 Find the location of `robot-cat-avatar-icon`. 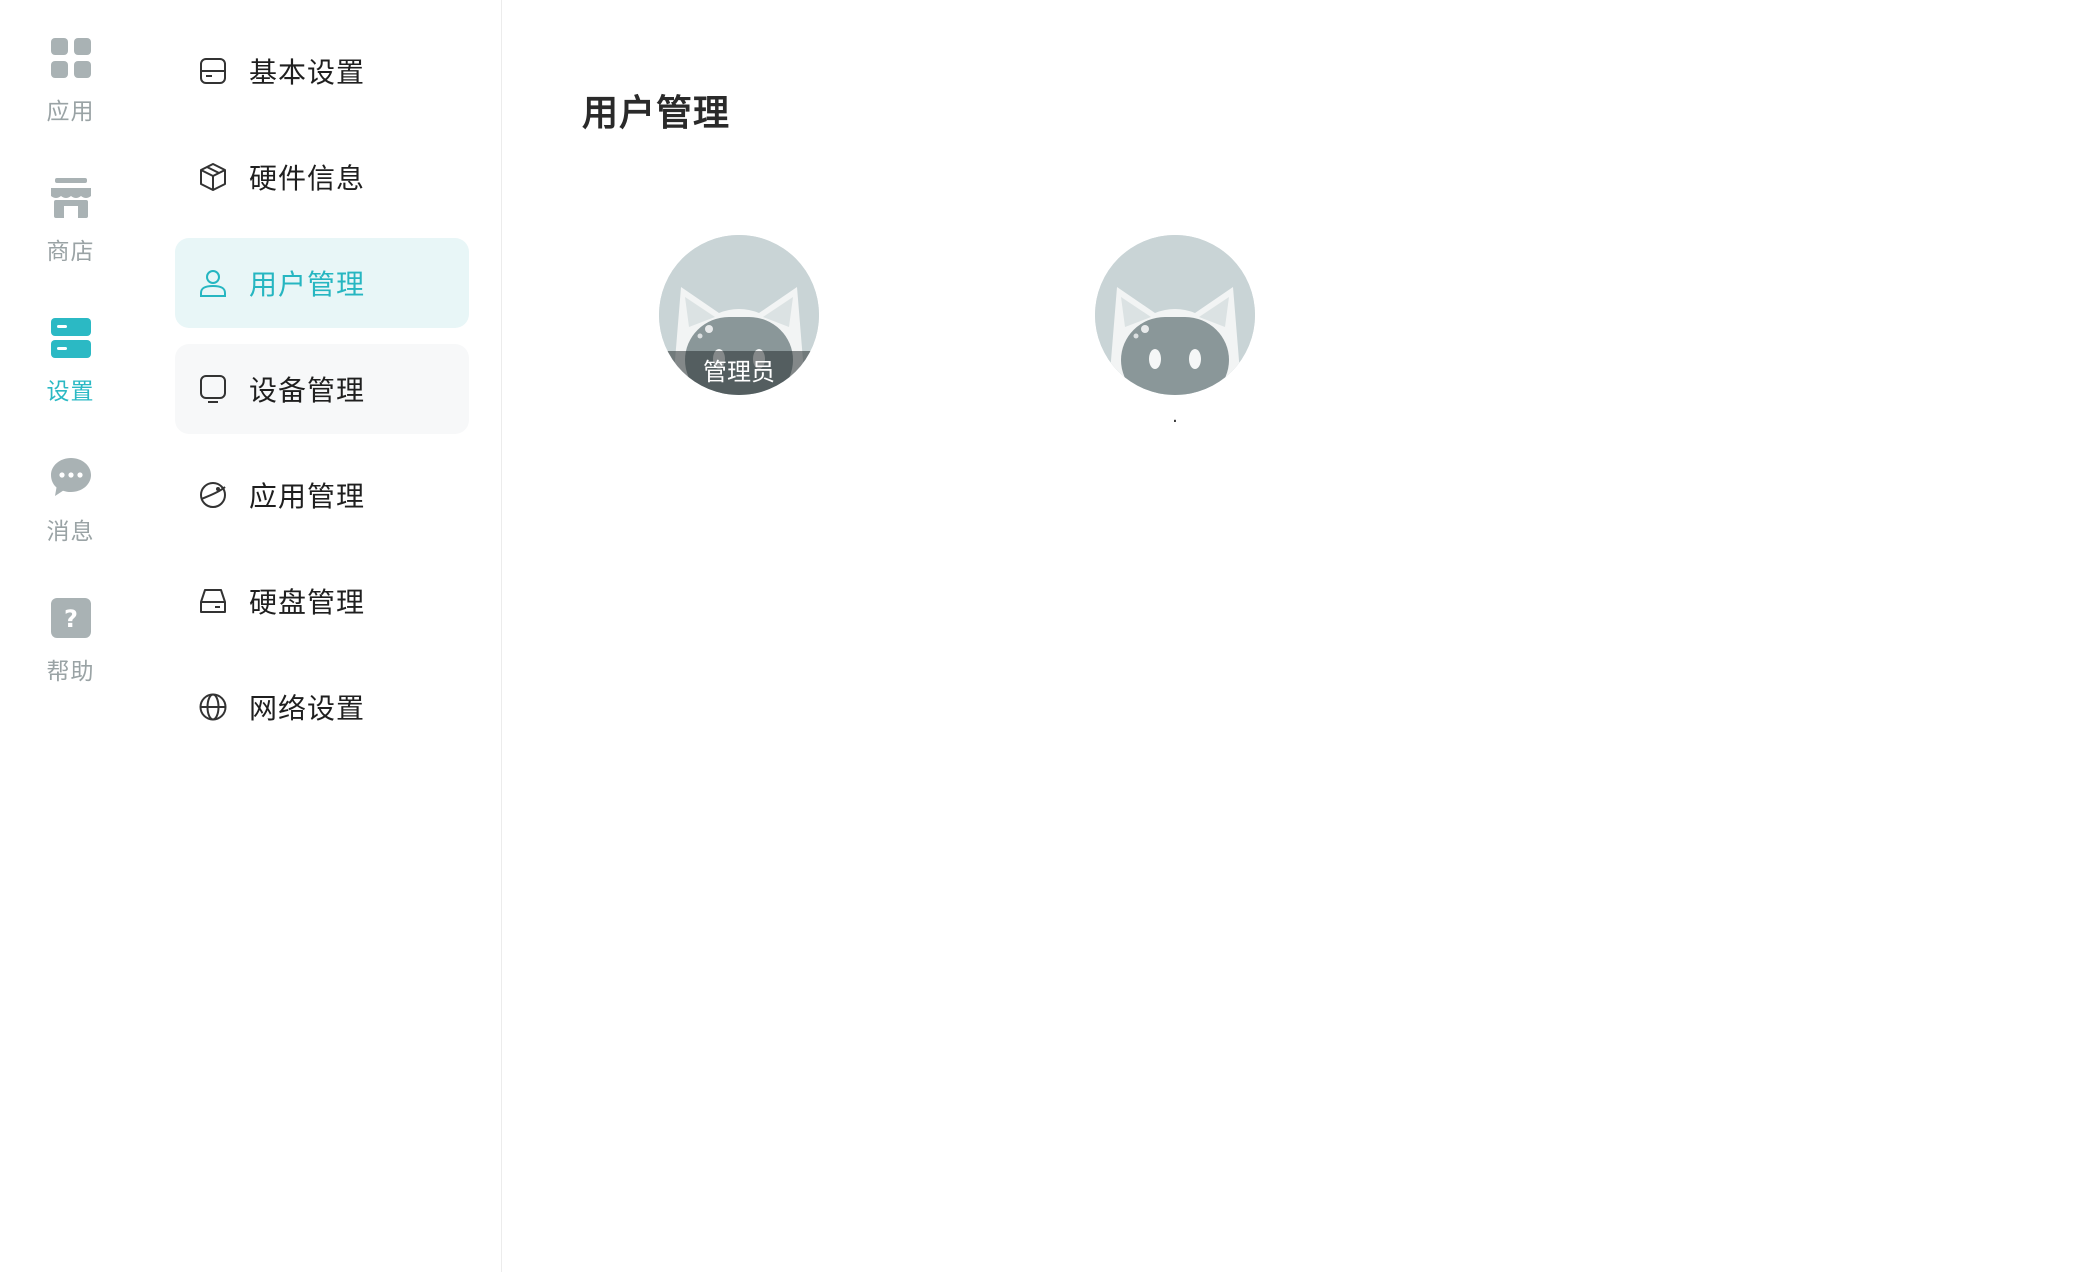

robot-cat-avatar-icon is located at coordinates (1175, 315).